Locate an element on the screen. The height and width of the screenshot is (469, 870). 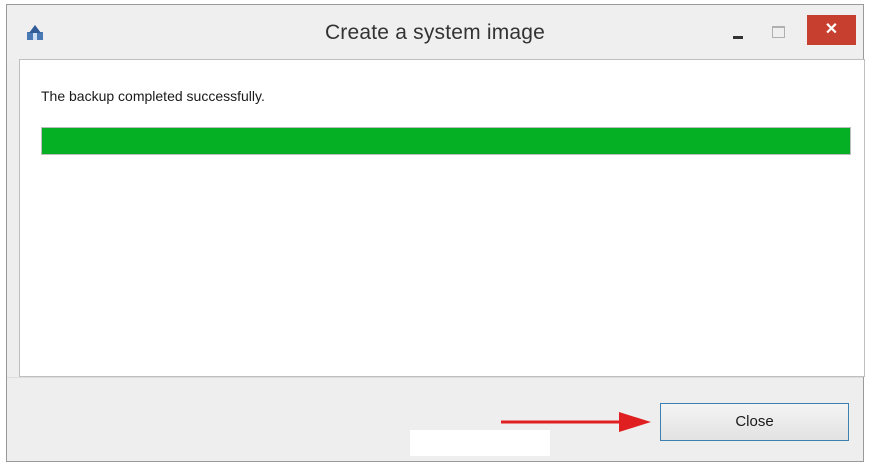
progress-bar is located at coordinates (446, 141).